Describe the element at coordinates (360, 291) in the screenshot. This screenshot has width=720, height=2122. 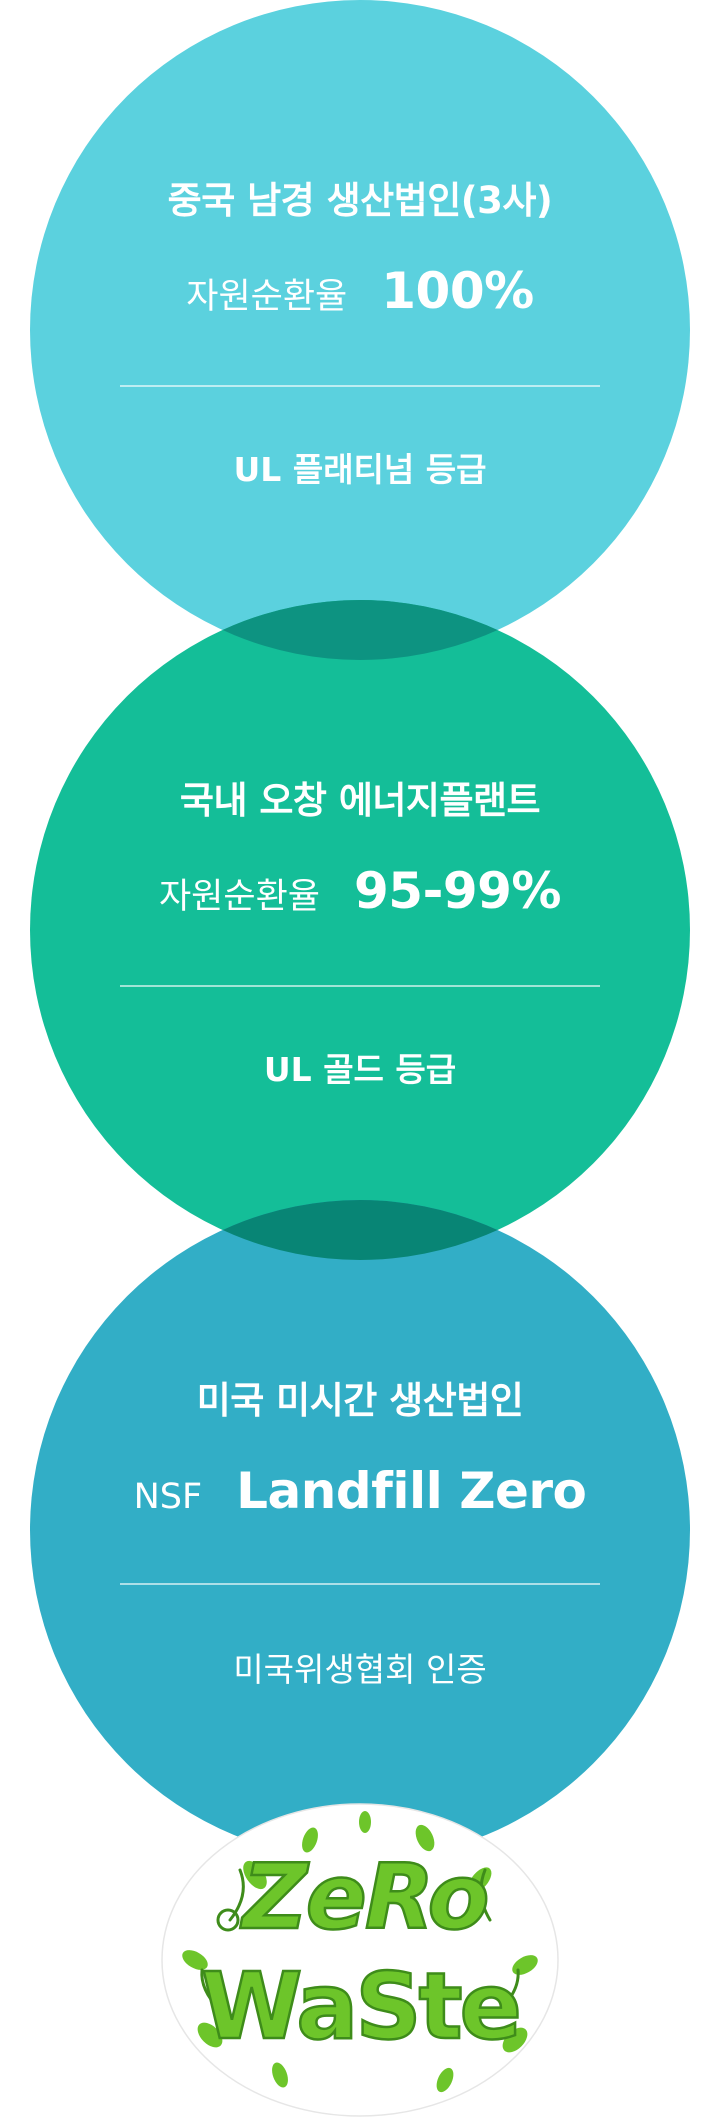
I see `site-1-metric: 자원순환율 100%` at that location.